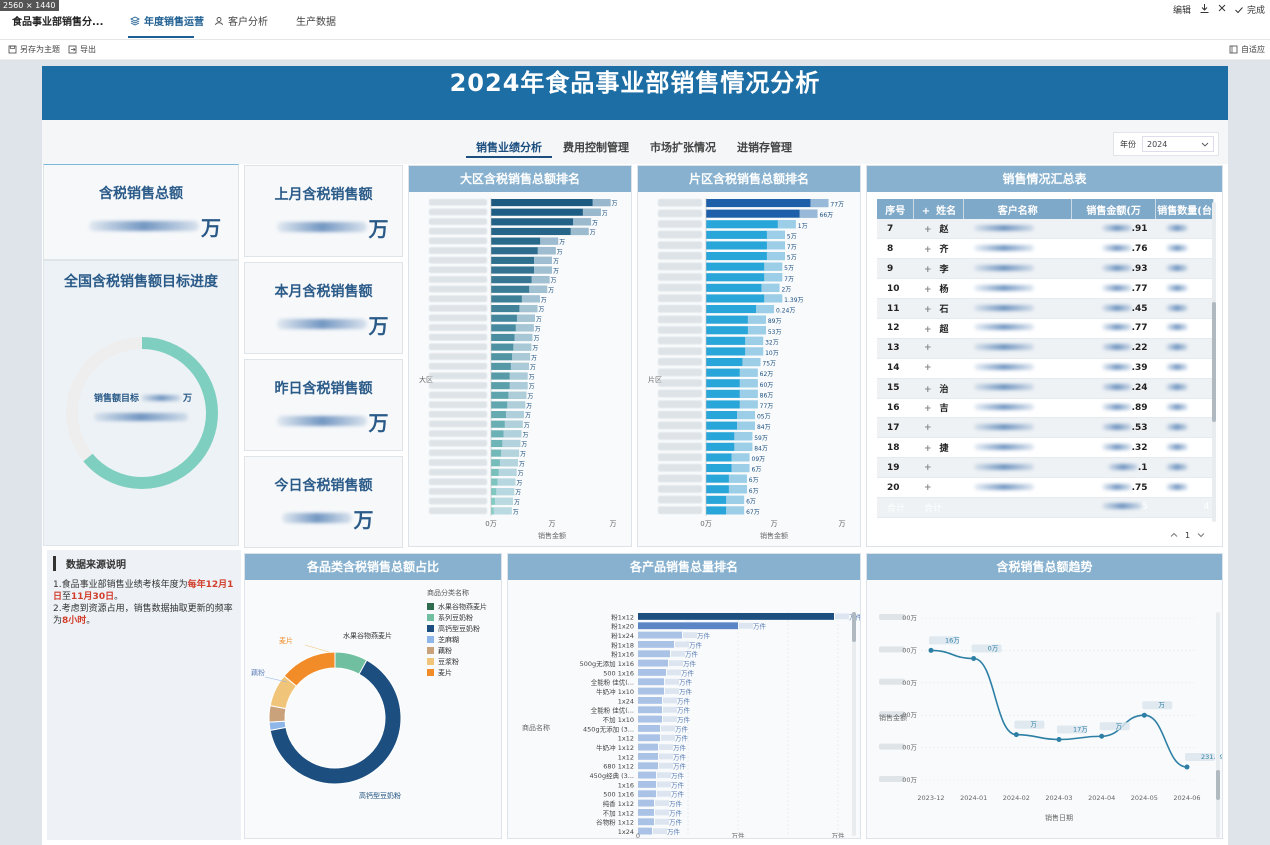 This screenshot has width=1270, height=845. What do you see at coordinates (1222, 8) in the screenshot?
I see `close-button` at bounding box center [1222, 8].